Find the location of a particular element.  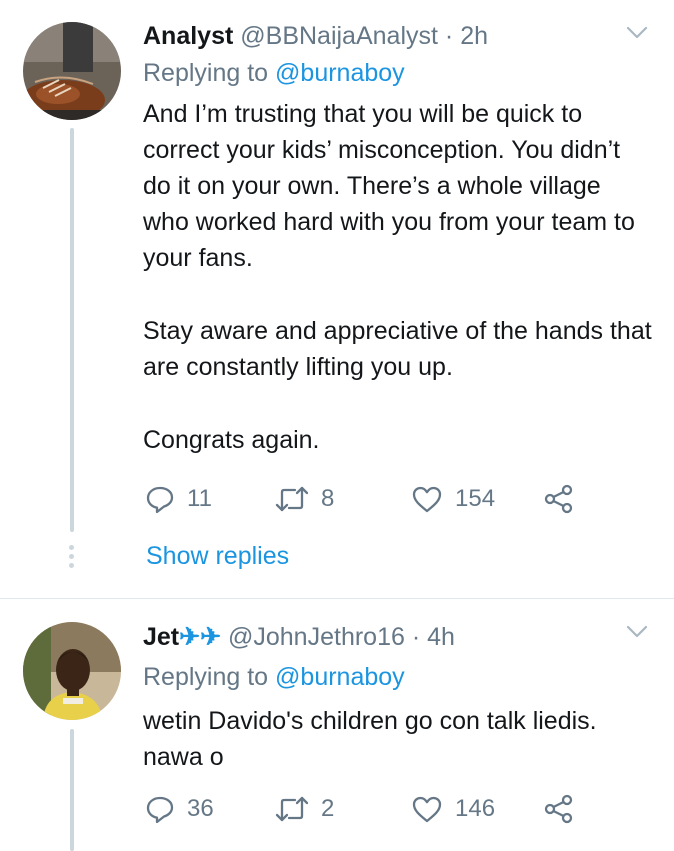

thread-dots is located at coordinates (72, 558).